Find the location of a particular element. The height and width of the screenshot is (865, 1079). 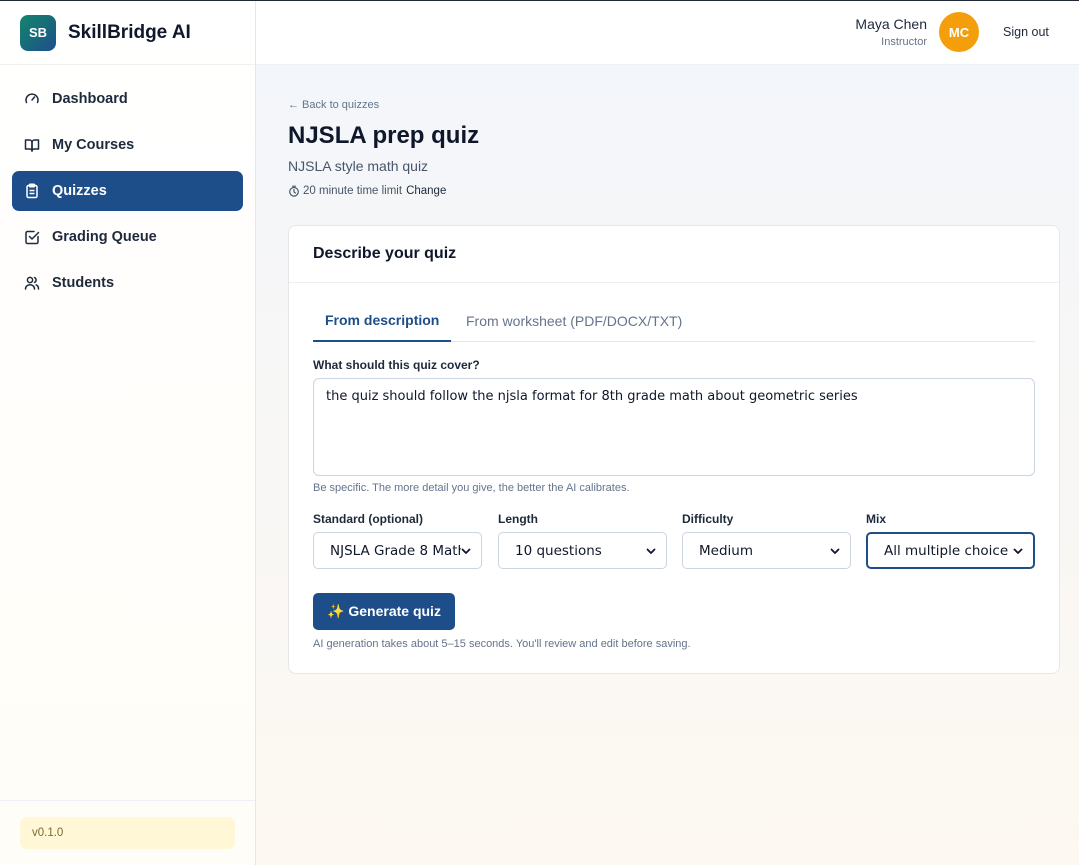

standard-label: Standard (optional) is located at coordinates (368, 519).